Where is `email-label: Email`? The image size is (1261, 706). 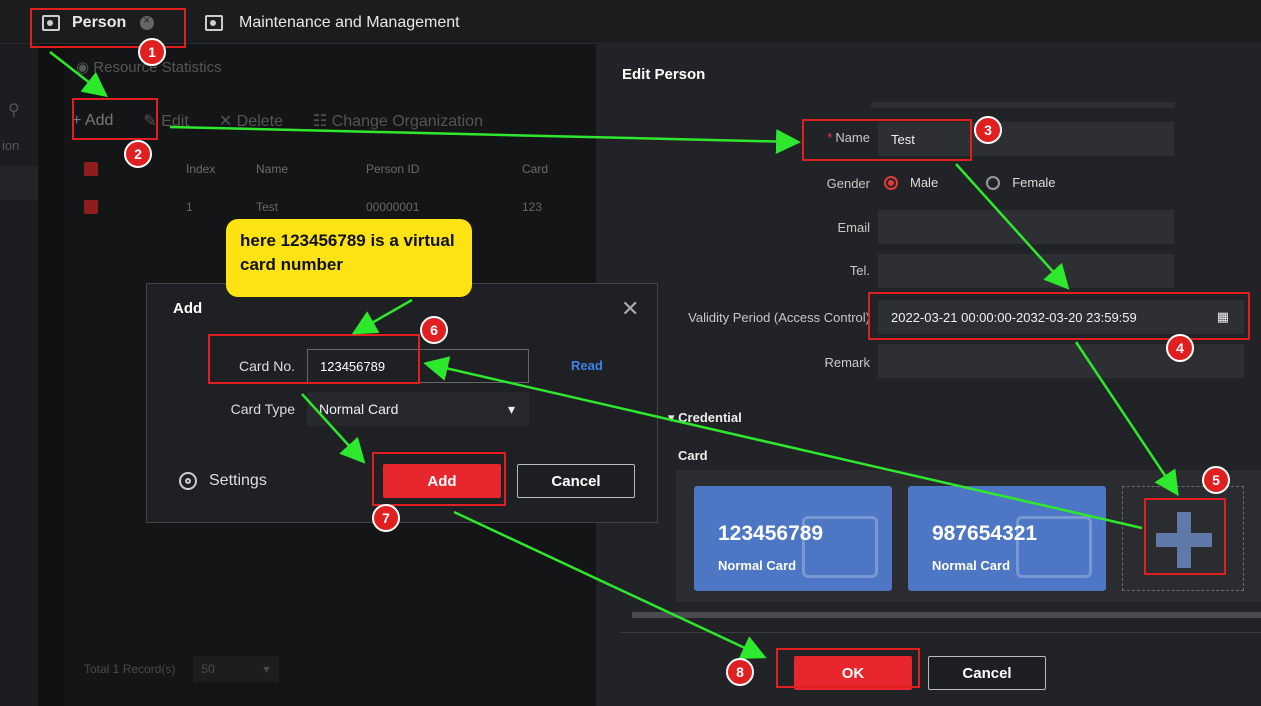
email-label: Email is located at coordinates (853, 227).